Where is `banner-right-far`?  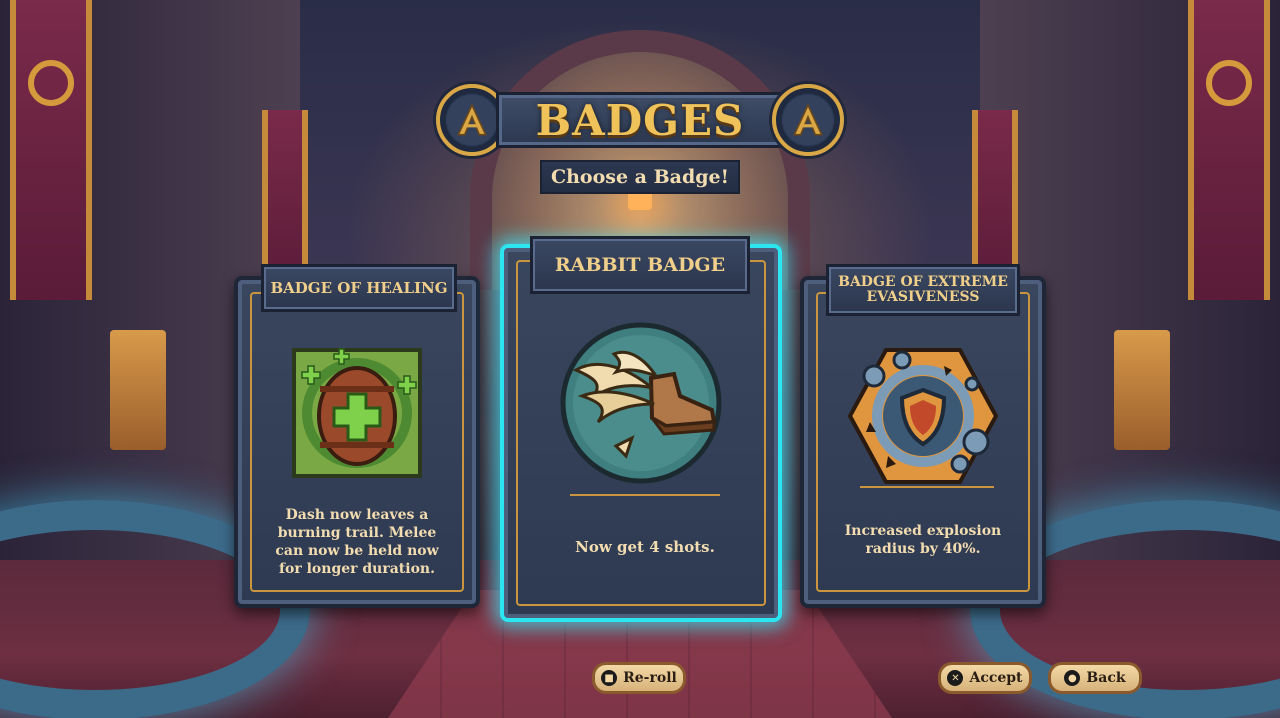 banner-right-far is located at coordinates (995, 200).